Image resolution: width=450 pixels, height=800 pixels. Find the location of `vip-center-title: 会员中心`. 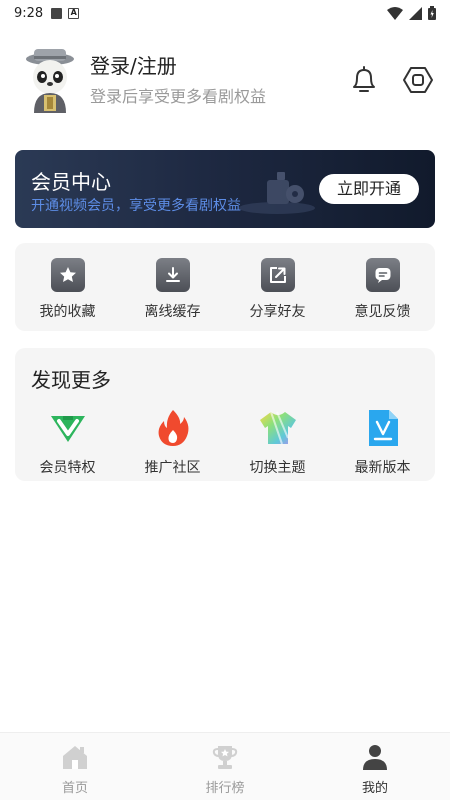

vip-center-title: 会员中心 is located at coordinates (71, 182).